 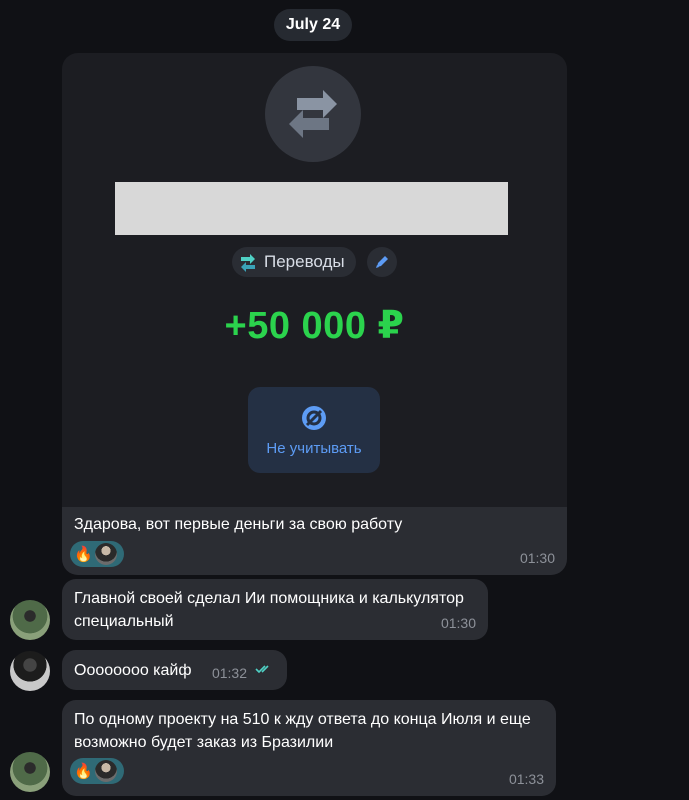 I want to click on ignore-button: Не учитывать, so click(x=314, y=430).